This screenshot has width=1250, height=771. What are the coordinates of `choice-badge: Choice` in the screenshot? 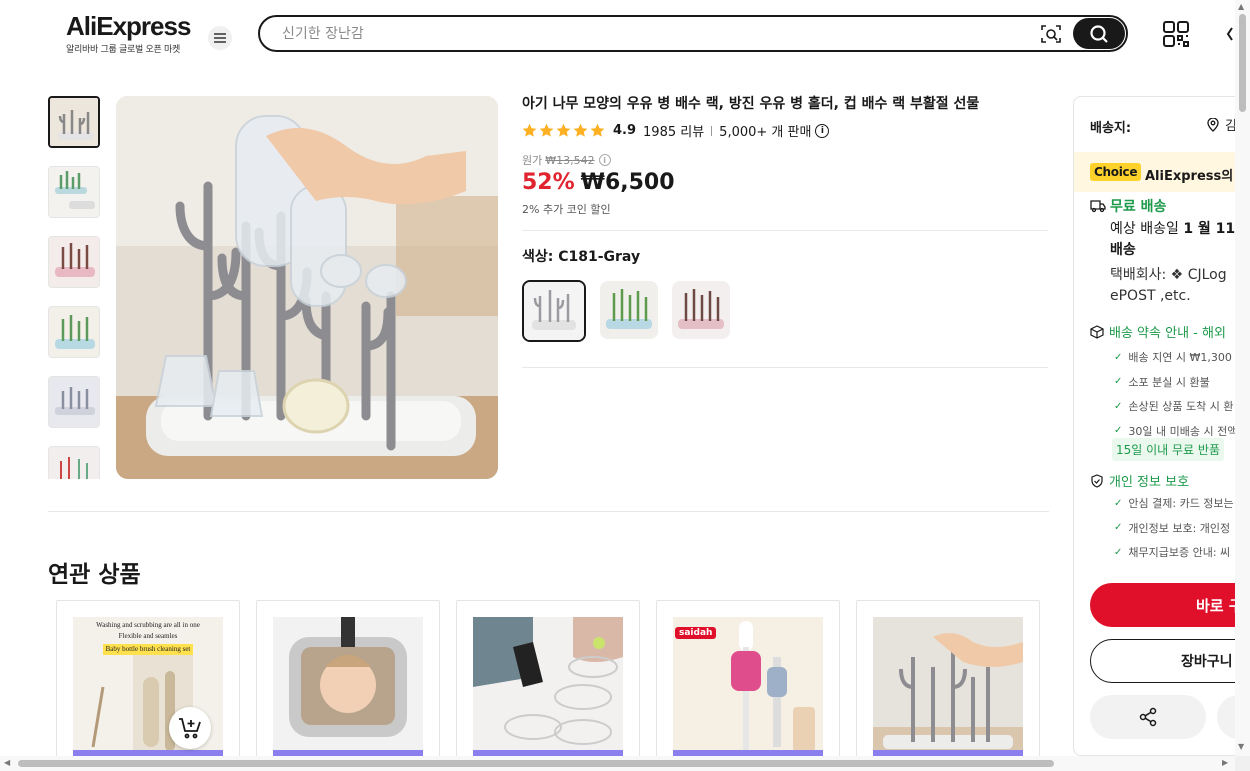 It's located at (1116, 172).